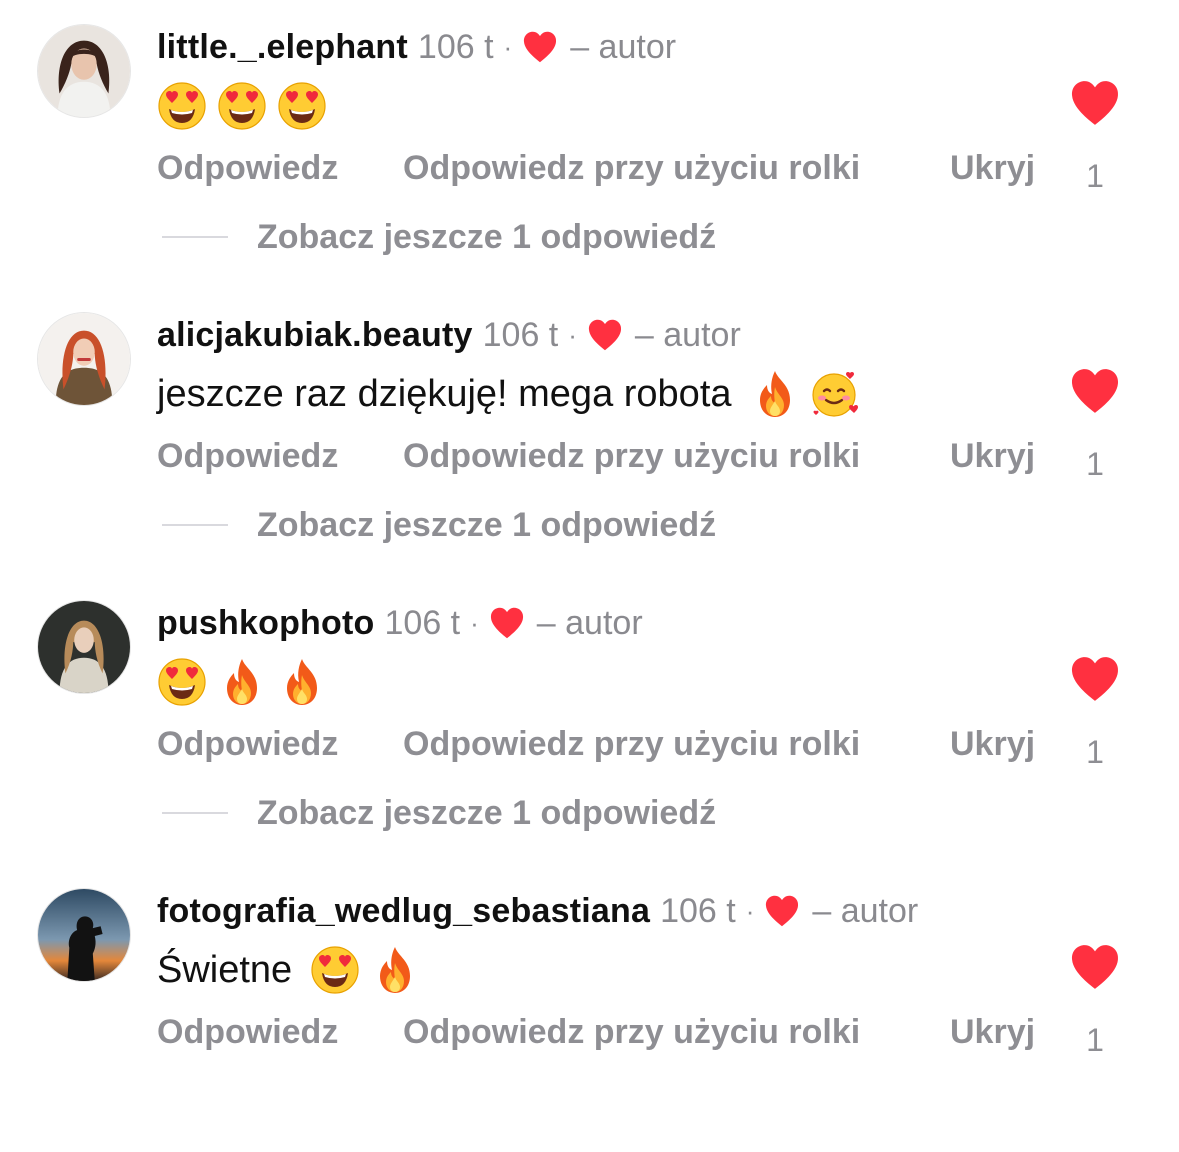 Image resolution: width=1179 pixels, height=1152 pixels. Describe the element at coordinates (84, 647) in the screenshot. I see `avatar-woman-dark-background` at that location.